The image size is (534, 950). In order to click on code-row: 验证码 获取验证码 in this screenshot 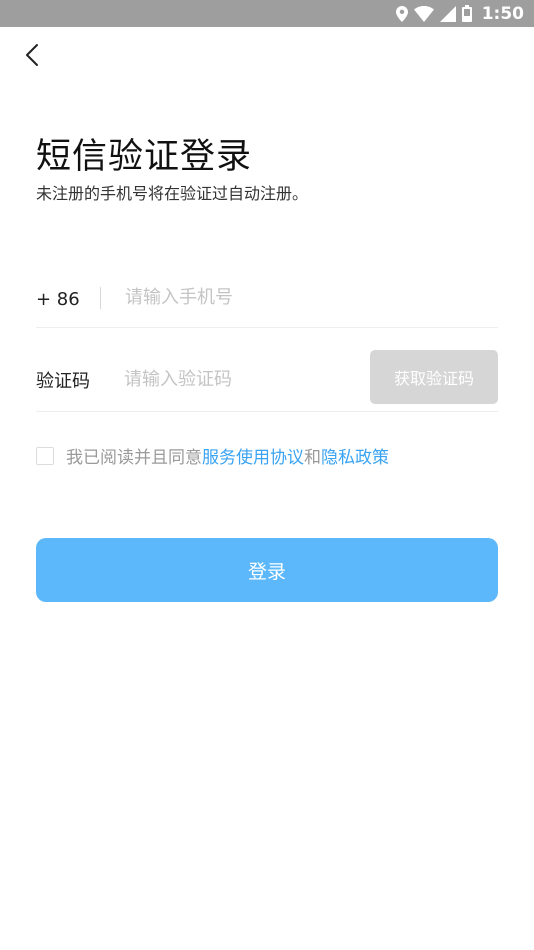, I will do `click(267, 380)`.